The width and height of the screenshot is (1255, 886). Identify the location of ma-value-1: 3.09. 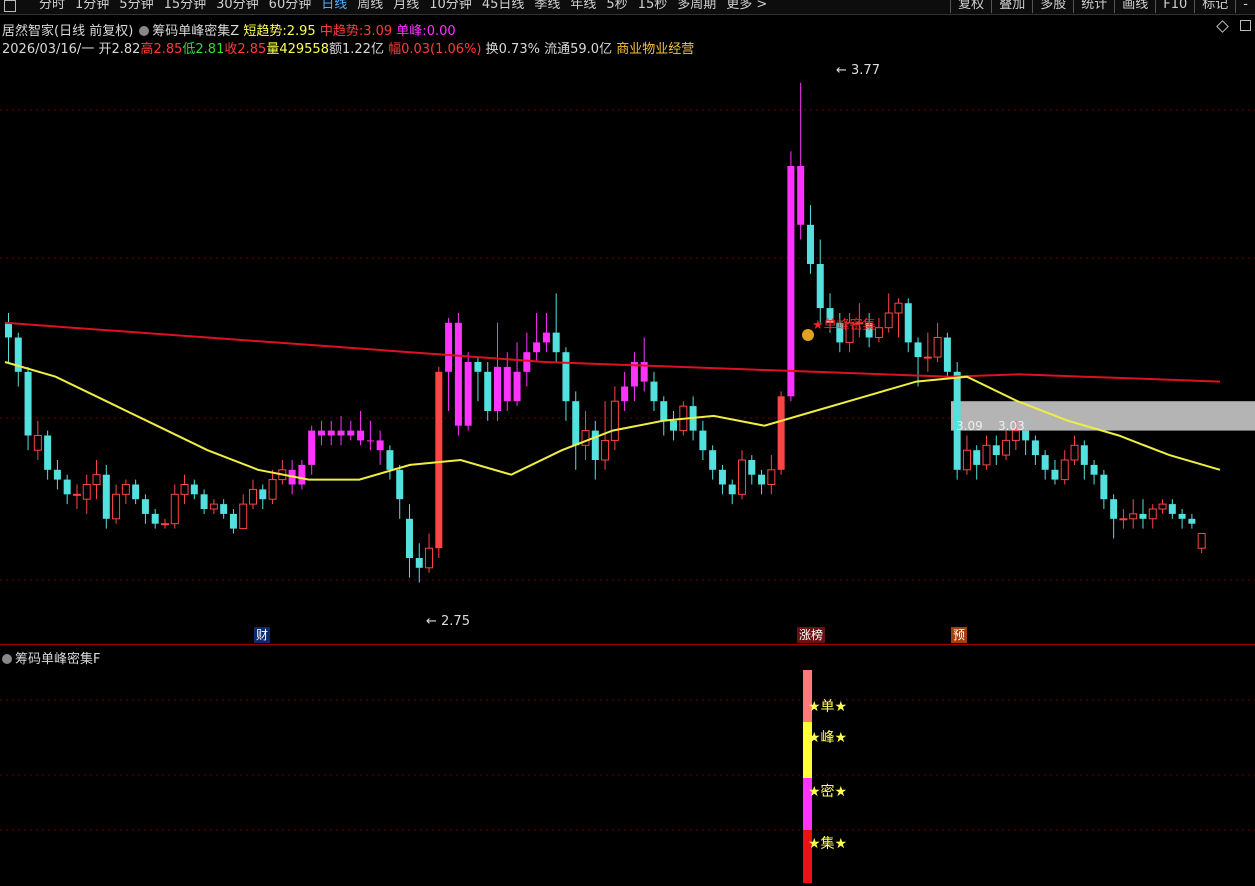
(969, 426).